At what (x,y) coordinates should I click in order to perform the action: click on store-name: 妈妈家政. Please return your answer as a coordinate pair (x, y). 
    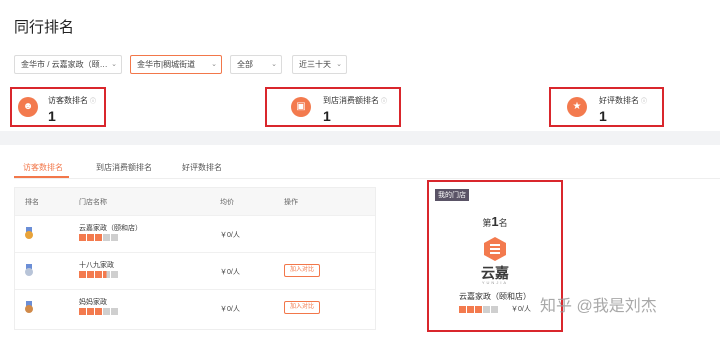
    Looking at the image, I should click on (93, 302).